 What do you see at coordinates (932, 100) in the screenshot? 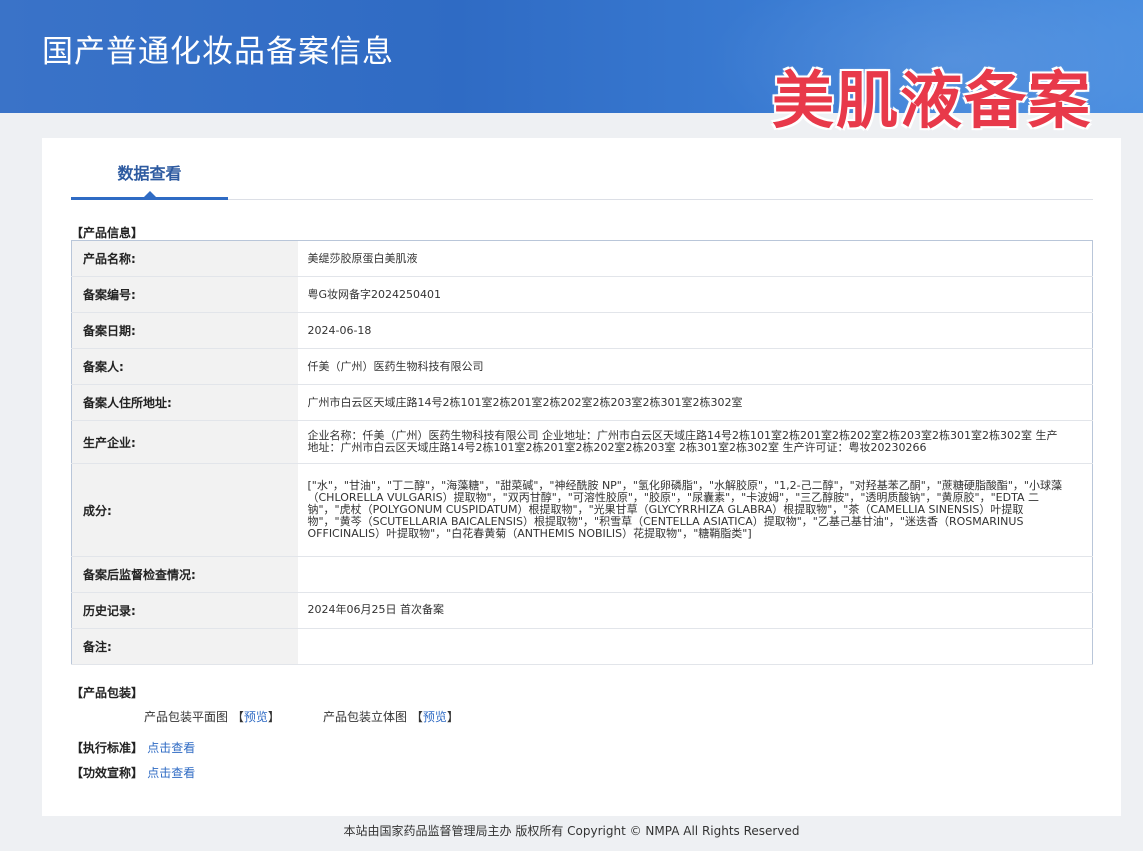
I see `watermark-overlay: 美肌液备案` at bounding box center [932, 100].